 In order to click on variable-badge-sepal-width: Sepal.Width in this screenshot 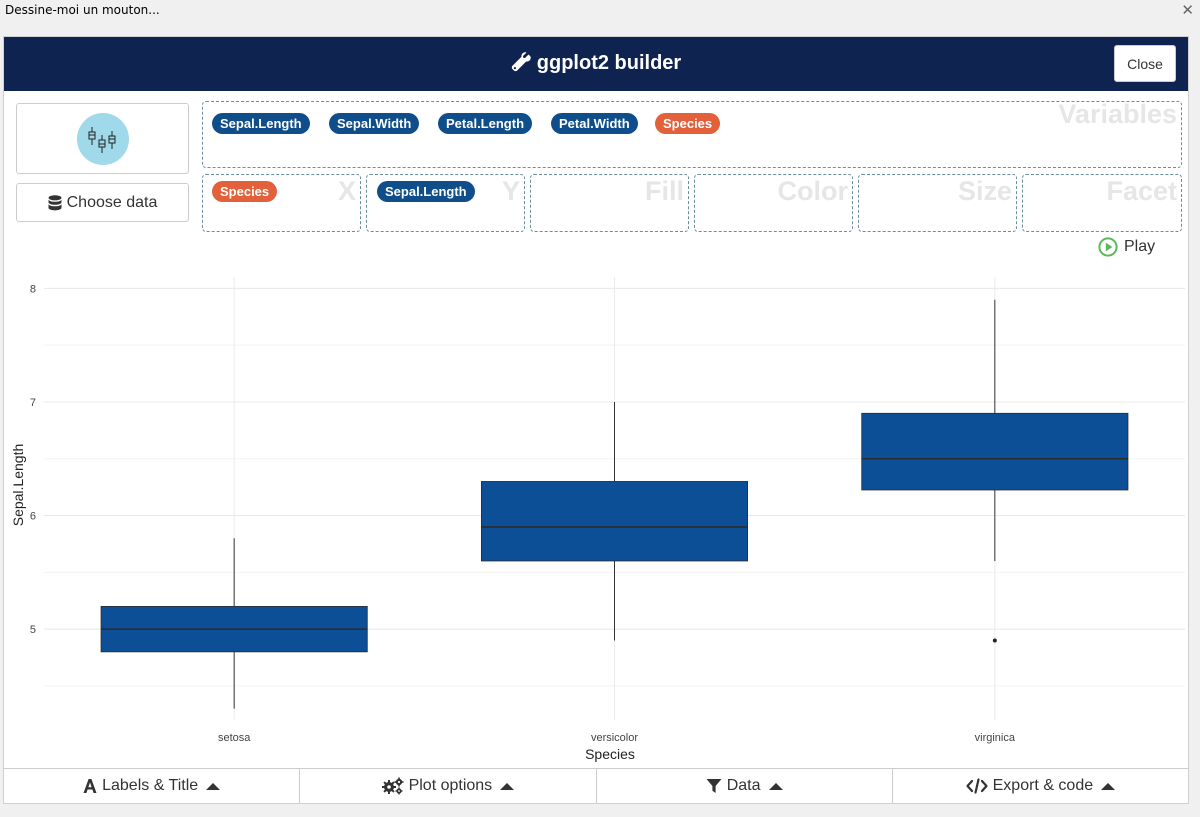, I will do `click(374, 123)`.